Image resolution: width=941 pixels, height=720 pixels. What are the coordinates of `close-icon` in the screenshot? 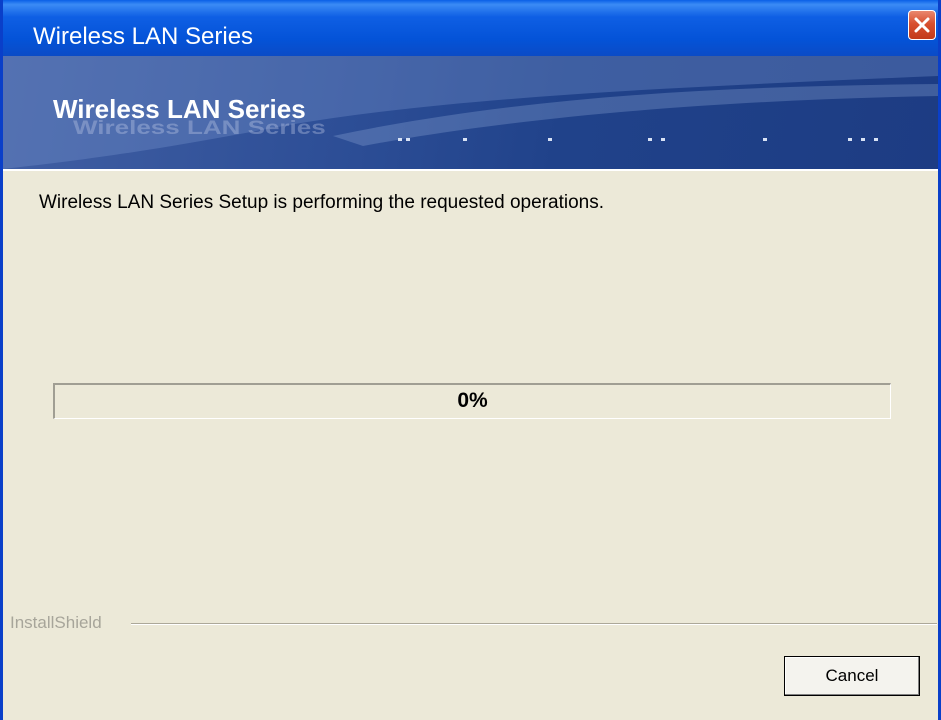 It's located at (922, 25).